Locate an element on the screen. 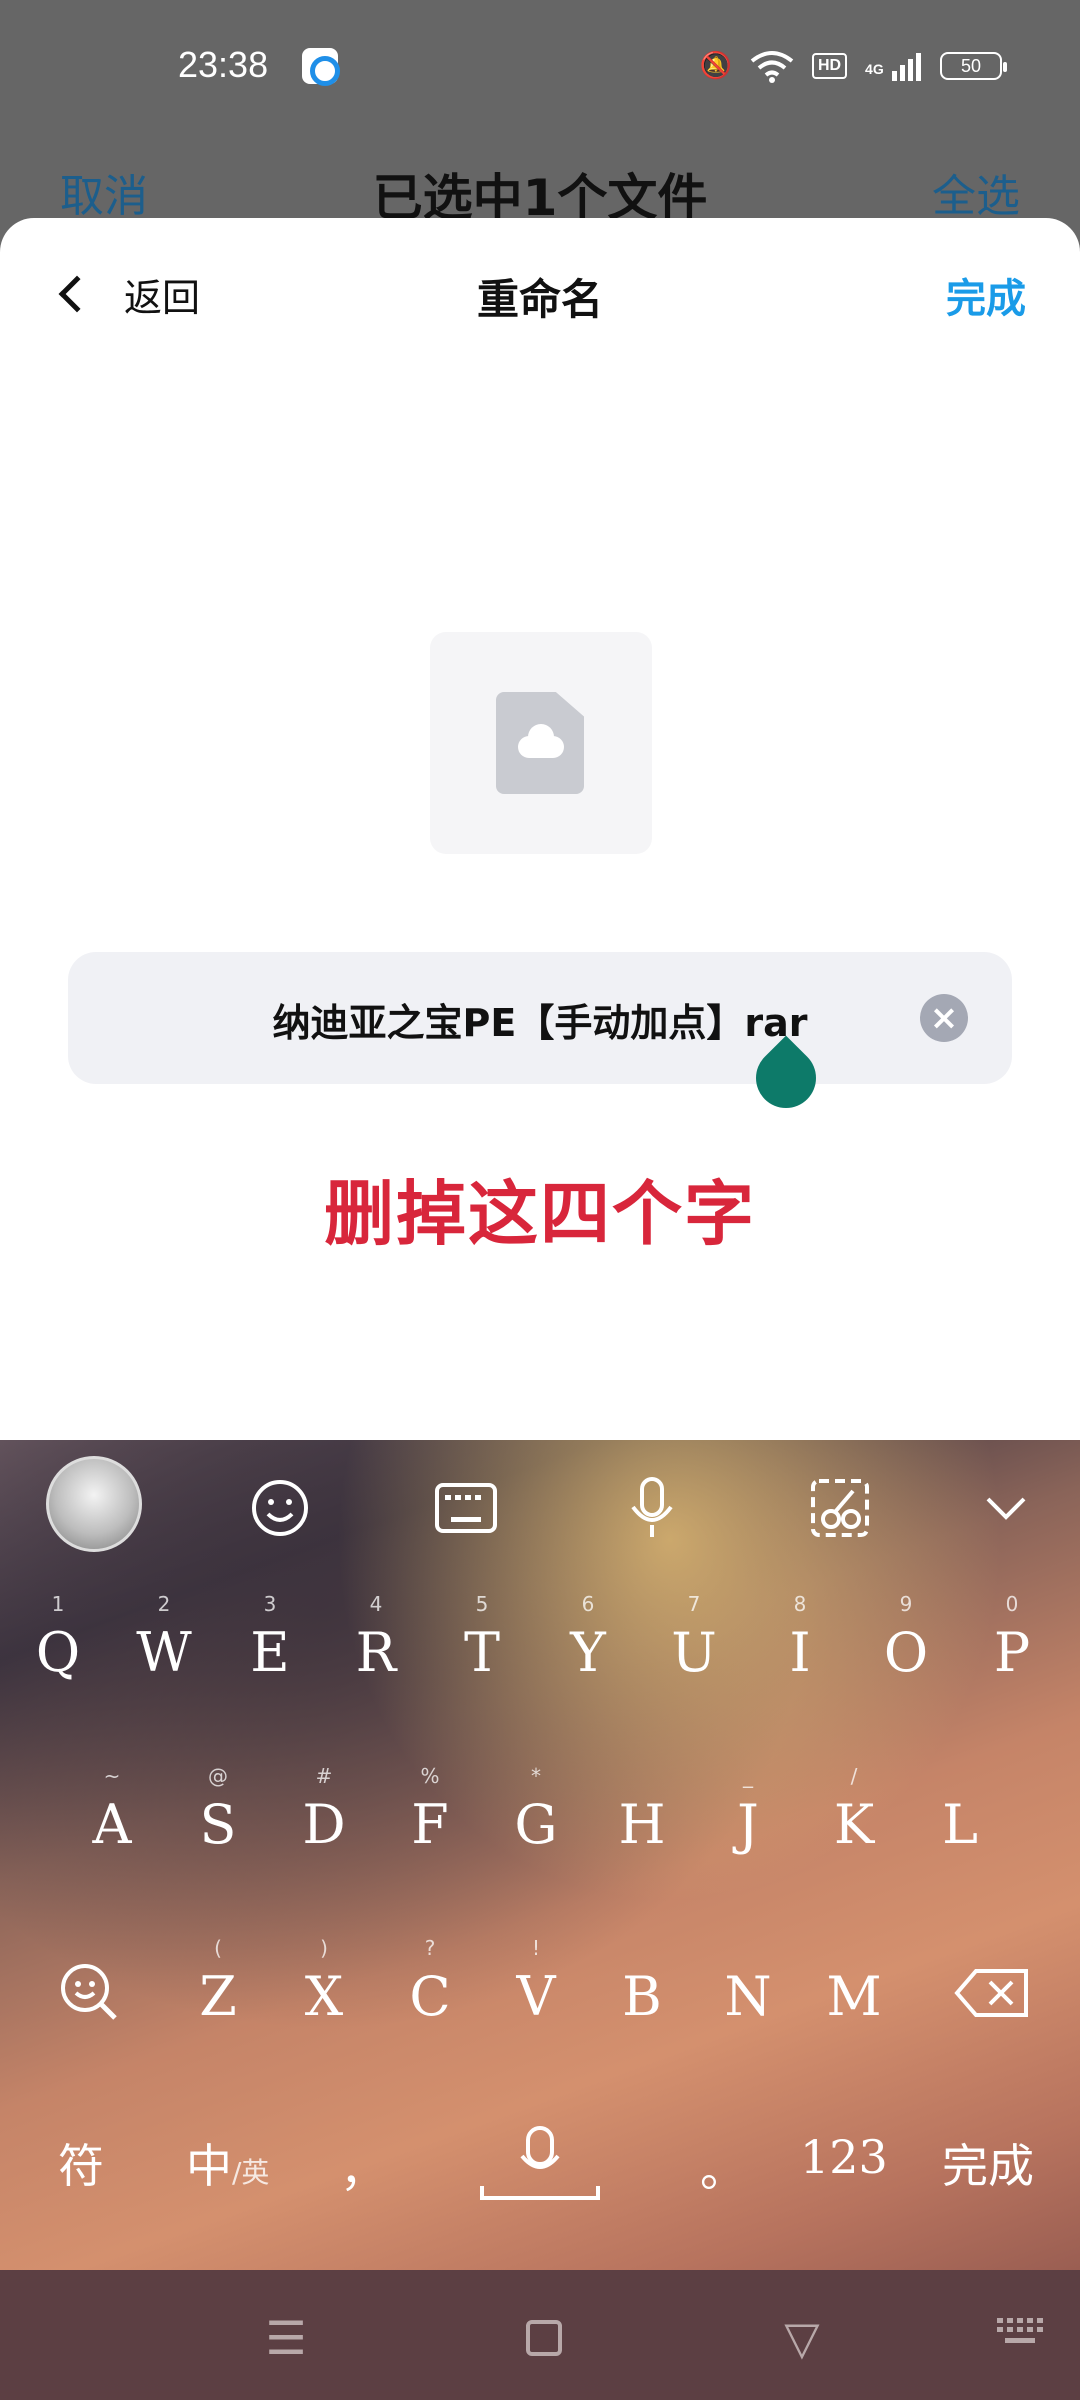  status-bar: 23:38 🔕 HD 4G 50 is located at coordinates (540, 65).